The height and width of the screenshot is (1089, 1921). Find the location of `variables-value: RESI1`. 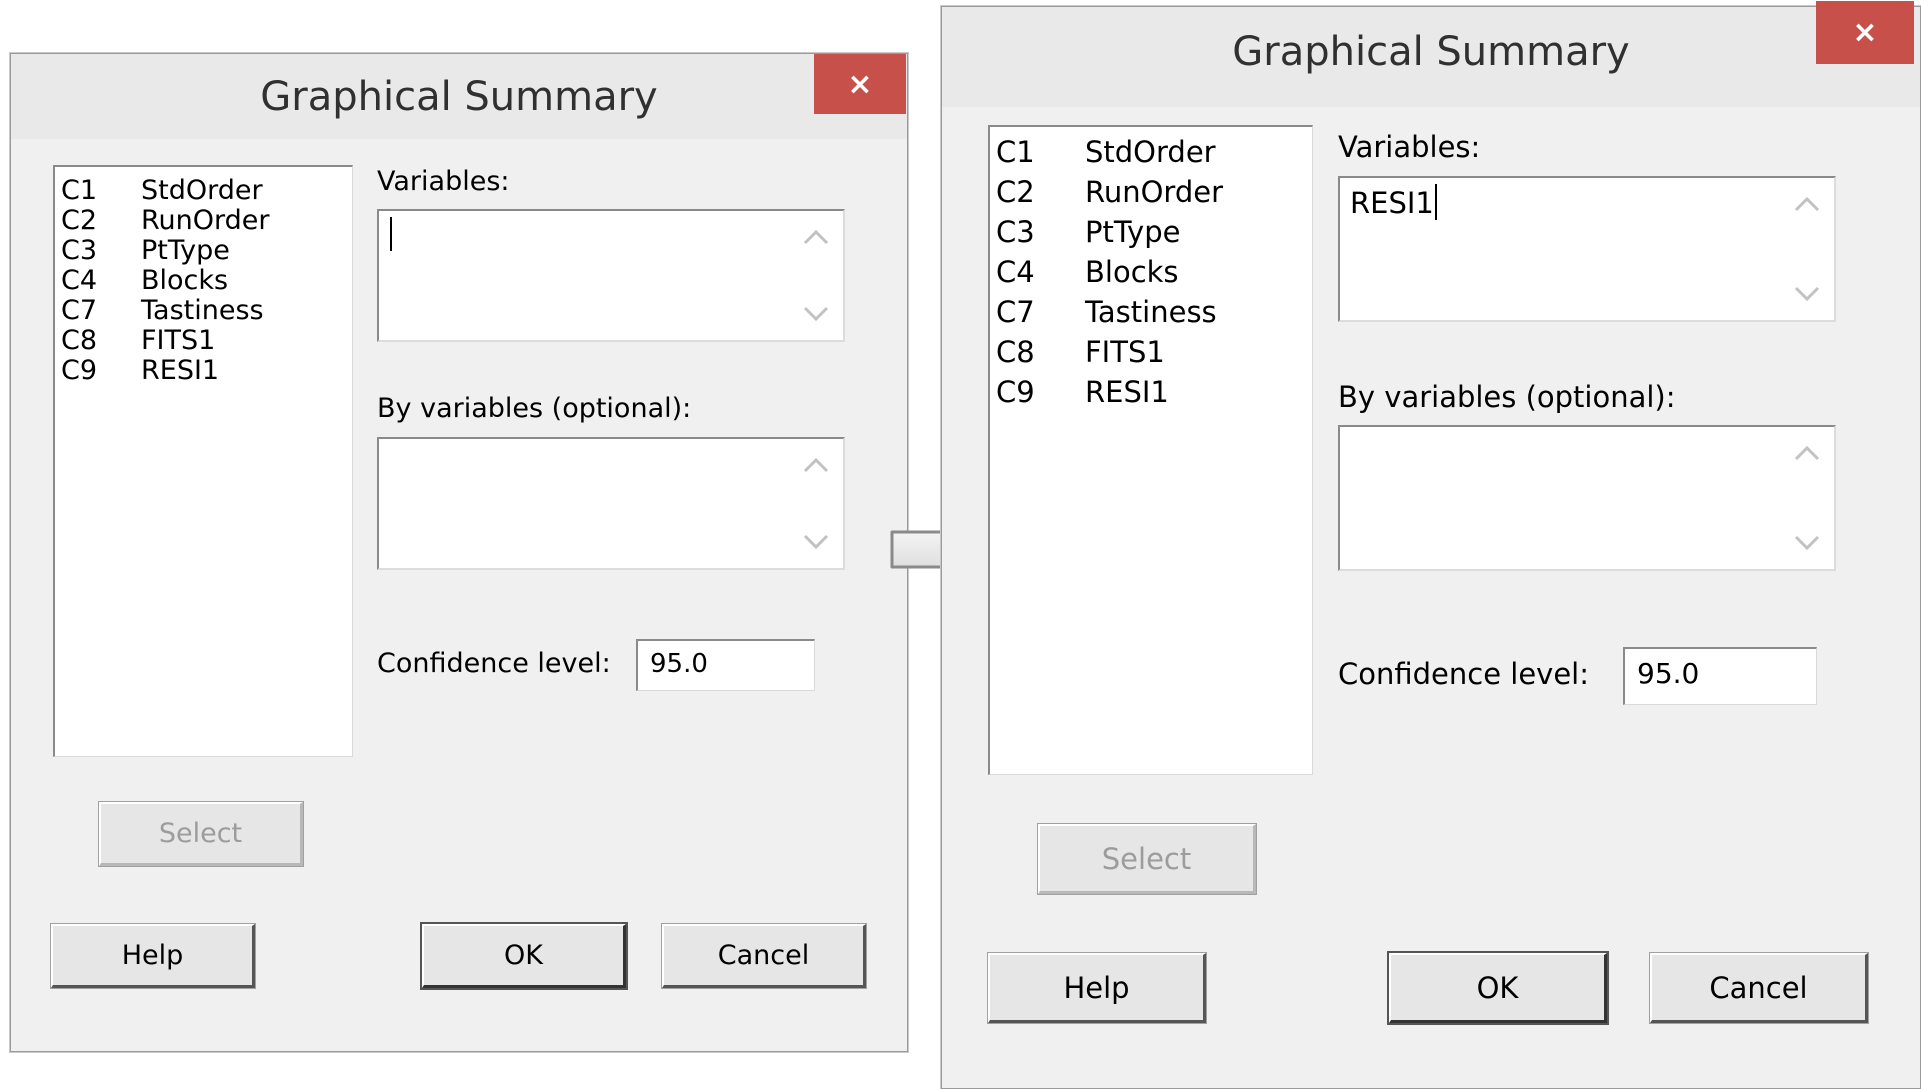

variables-value: RESI1 is located at coordinates (1392, 203).